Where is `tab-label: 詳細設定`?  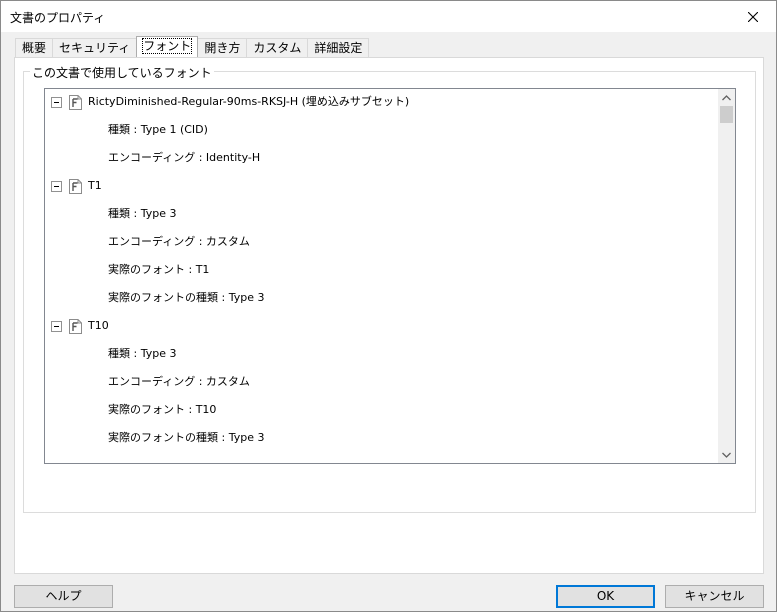
tab-label: 詳細設定 is located at coordinates (338, 48).